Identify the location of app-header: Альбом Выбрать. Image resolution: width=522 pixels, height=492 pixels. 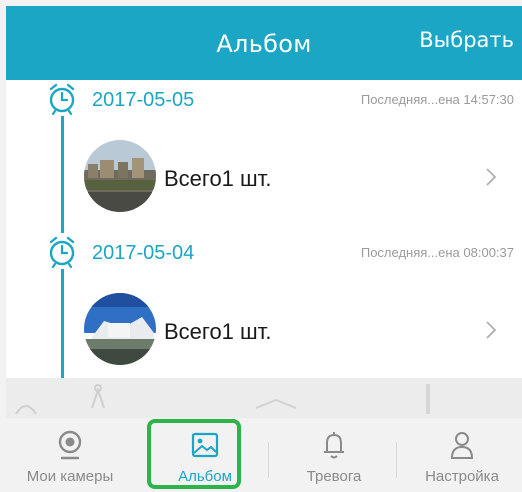
(264, 43).